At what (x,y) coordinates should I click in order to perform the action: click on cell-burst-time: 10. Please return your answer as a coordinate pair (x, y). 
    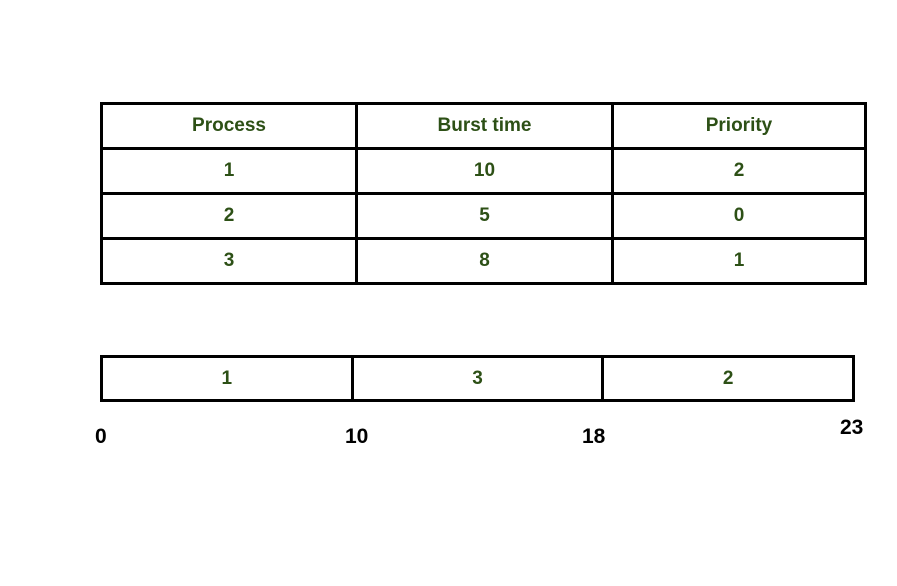
    Looking at the image, I should click on (484, 171).